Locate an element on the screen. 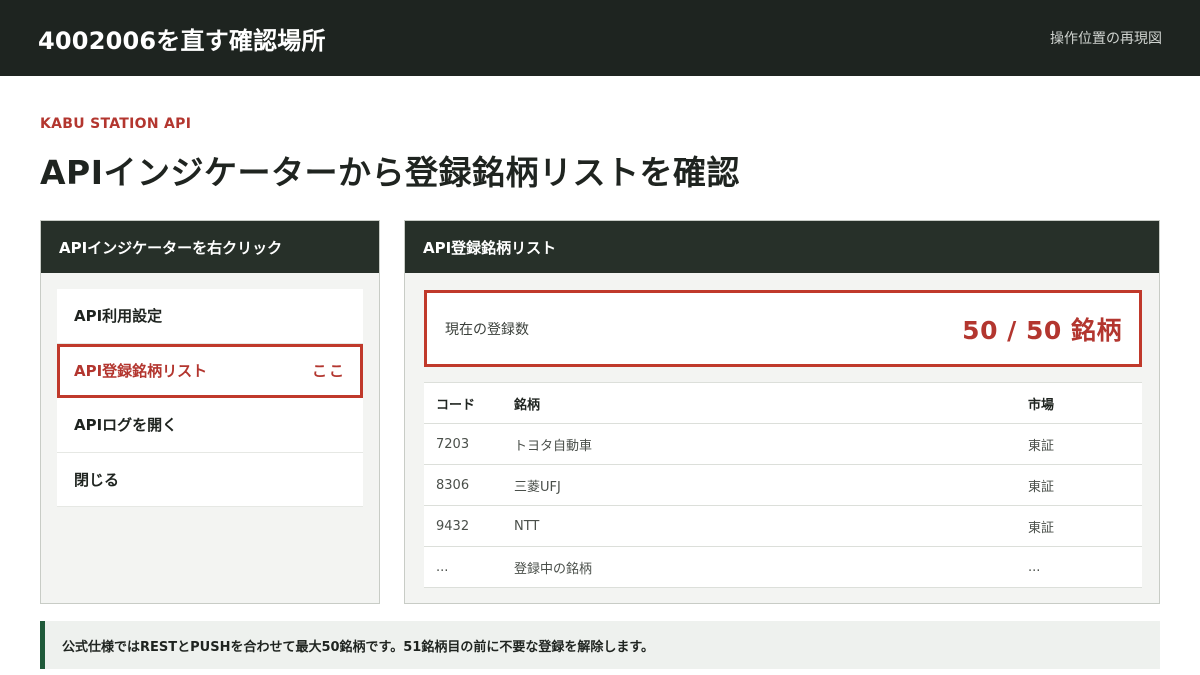  table-row: 8306 三菱UFJ 東証 is located at coordinates (783, 485).